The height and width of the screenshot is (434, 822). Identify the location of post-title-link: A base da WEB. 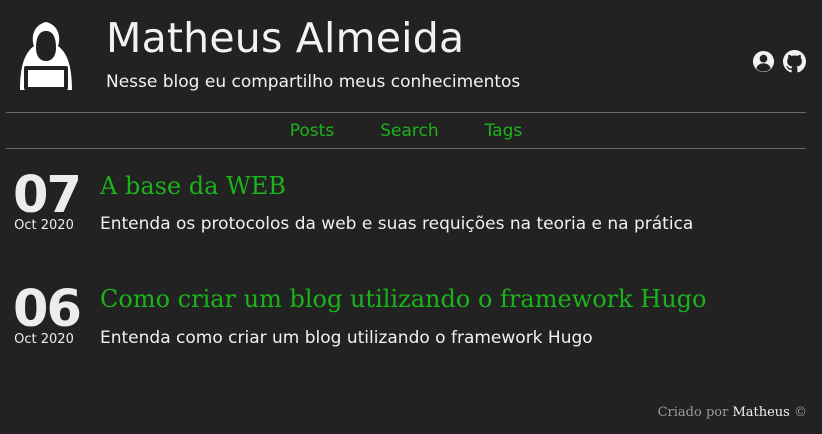
(193, 186).